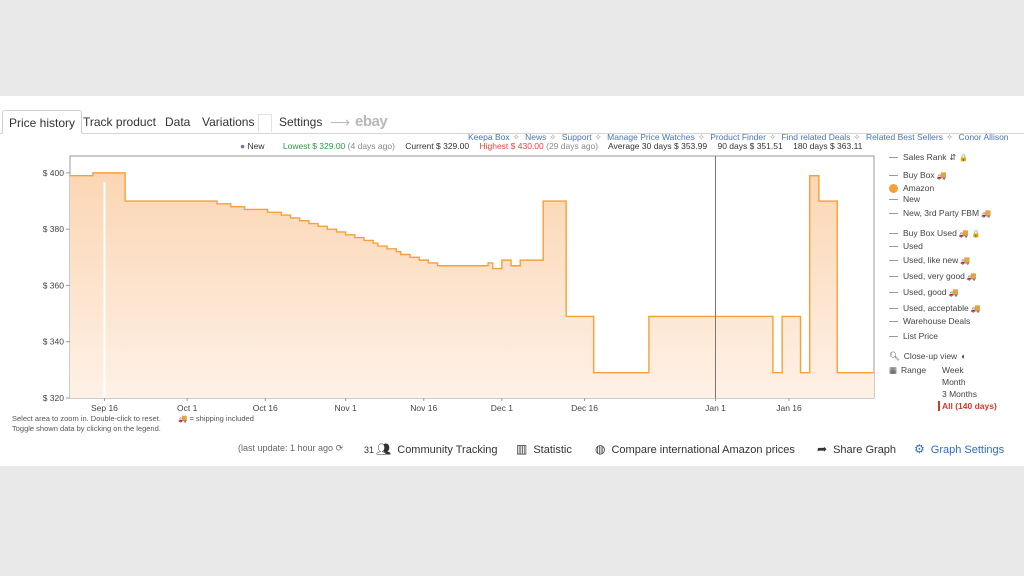 Image resolution: width=1024 pixels, height=576 pixels. Describe the element at coordinates (54, 342) in the screenshot. I see `y-tick-label: $ 340` at that location.